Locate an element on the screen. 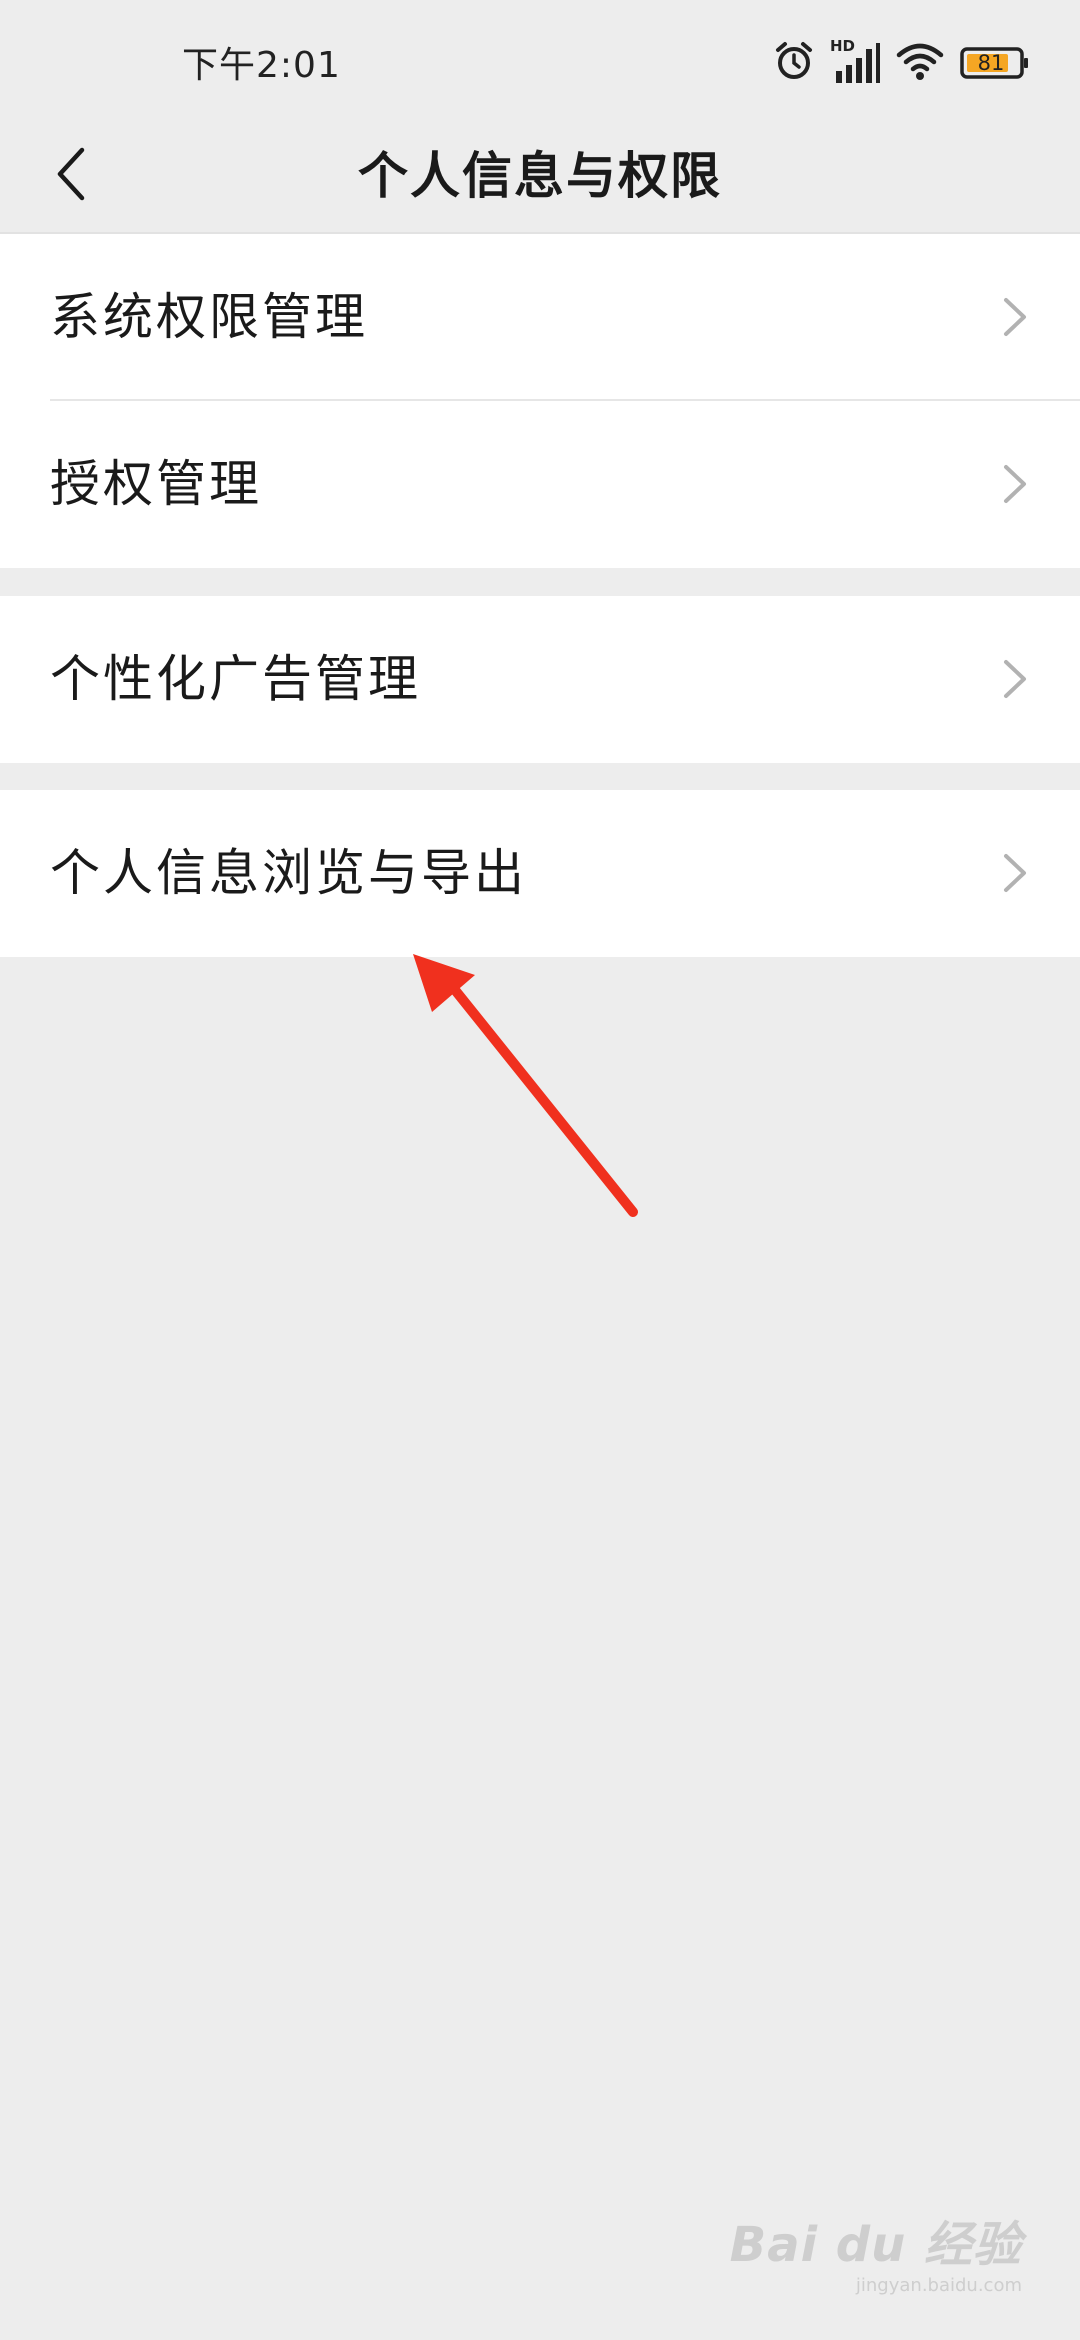 Image resolution: width=1080 pixels, height=2340 pixels. nav-bar: 个人信息与权限 is located at coordinates (540, 176).